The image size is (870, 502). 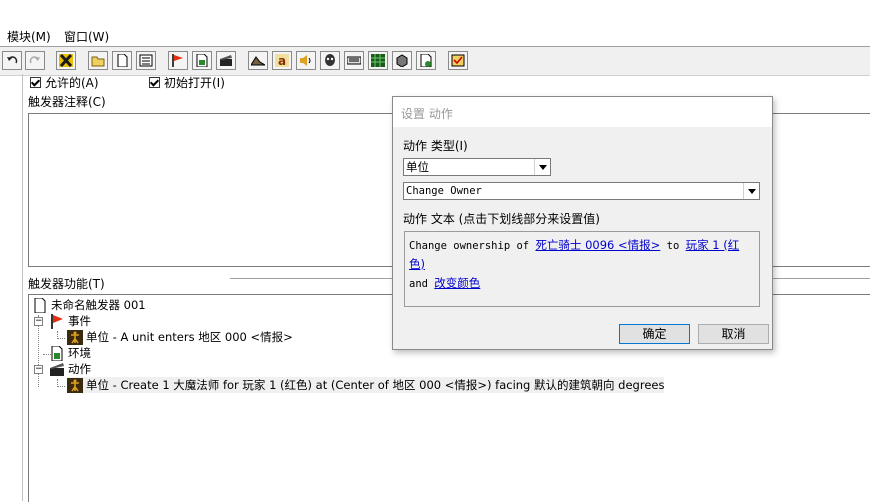 I want to click on list-icon, so click(x=146, y=60).